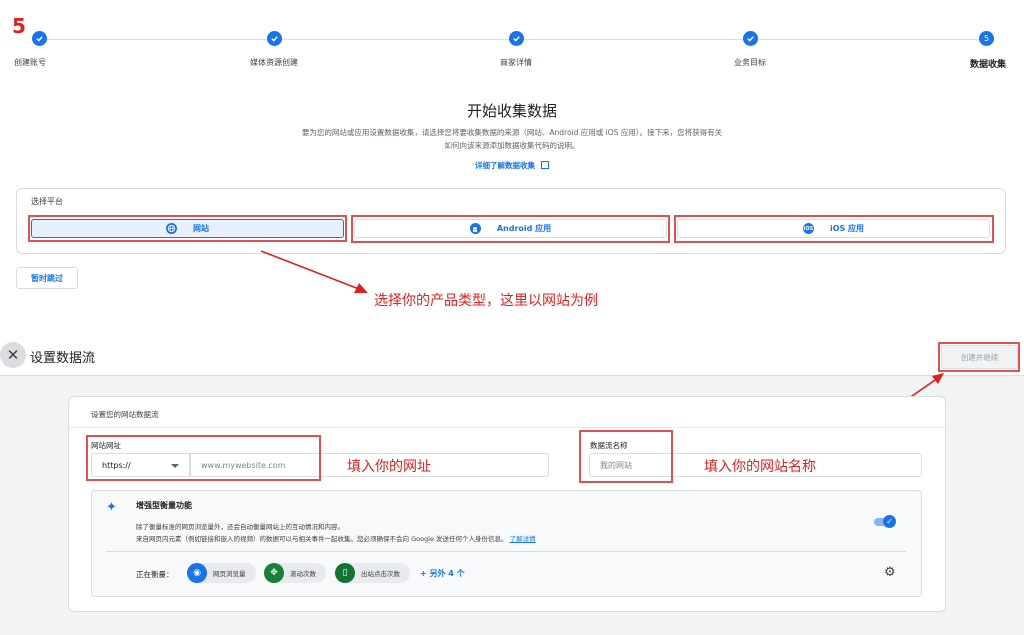  What do you see at coordinates (442, 573) in the screenshot?
I see `more-events-link: + 另外 4 个` at bounding box center [442, 573].